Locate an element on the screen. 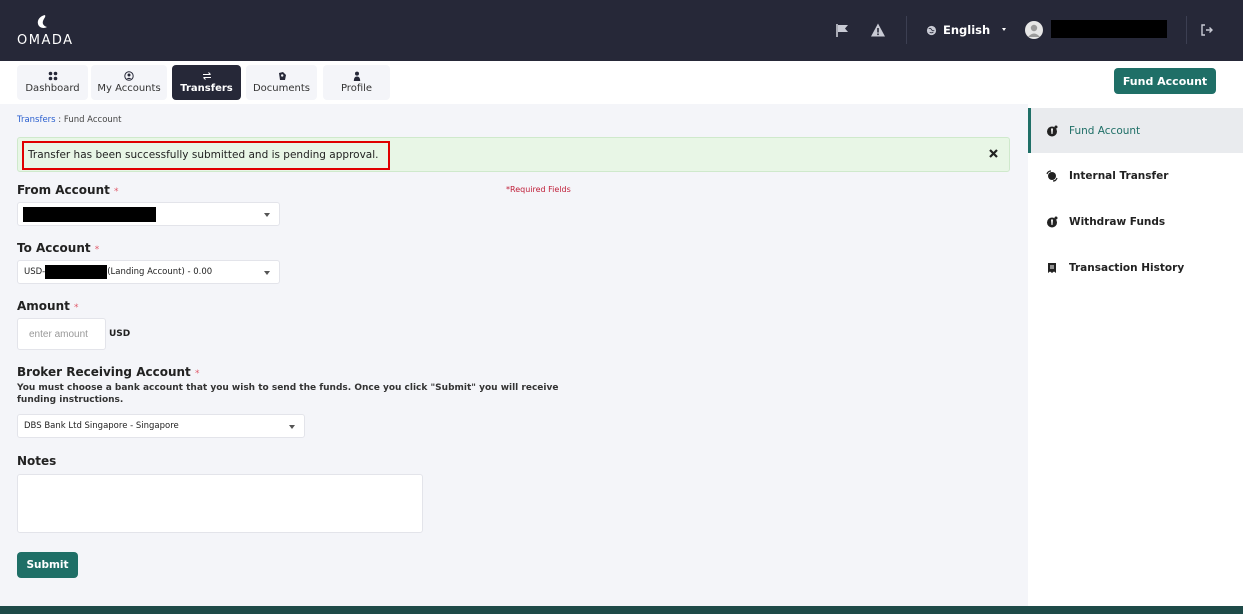 This screenshot has width=1243, height=614. label-text: From Account is located at coordinates (63, 190).